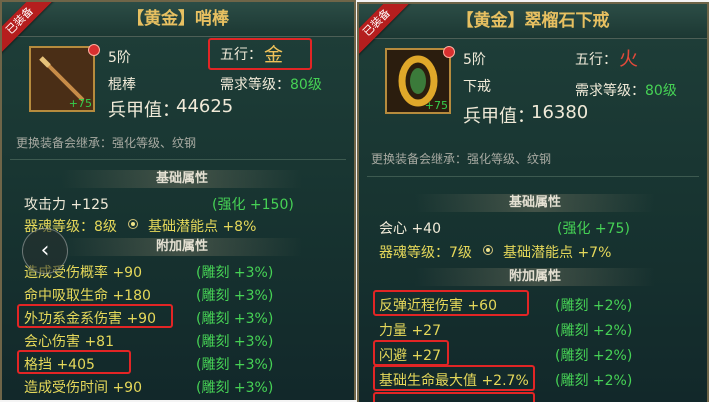 The height and width of the screenshot is (402, 709). I want to click on element-value: 火, so click(629, 59).